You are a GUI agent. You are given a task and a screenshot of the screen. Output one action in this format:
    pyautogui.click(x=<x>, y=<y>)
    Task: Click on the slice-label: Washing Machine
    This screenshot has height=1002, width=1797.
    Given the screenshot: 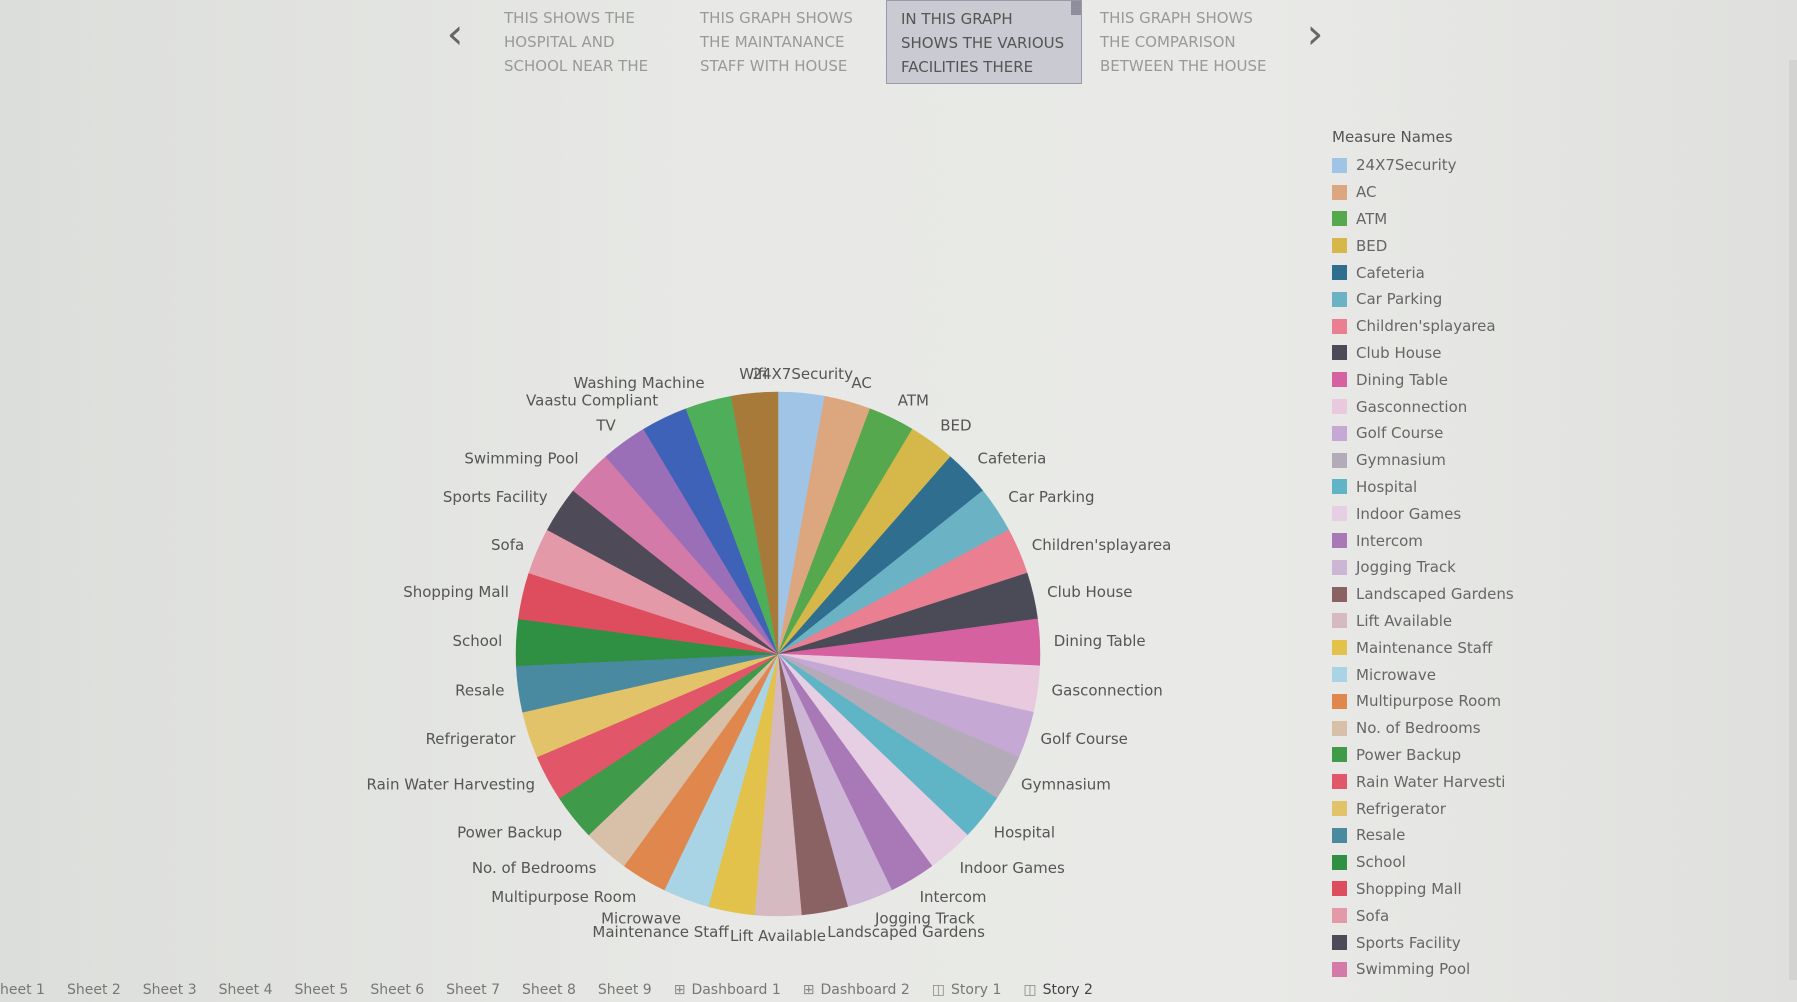 What is the action you would take?
    pyautogui.click(x=638, y=383)
    